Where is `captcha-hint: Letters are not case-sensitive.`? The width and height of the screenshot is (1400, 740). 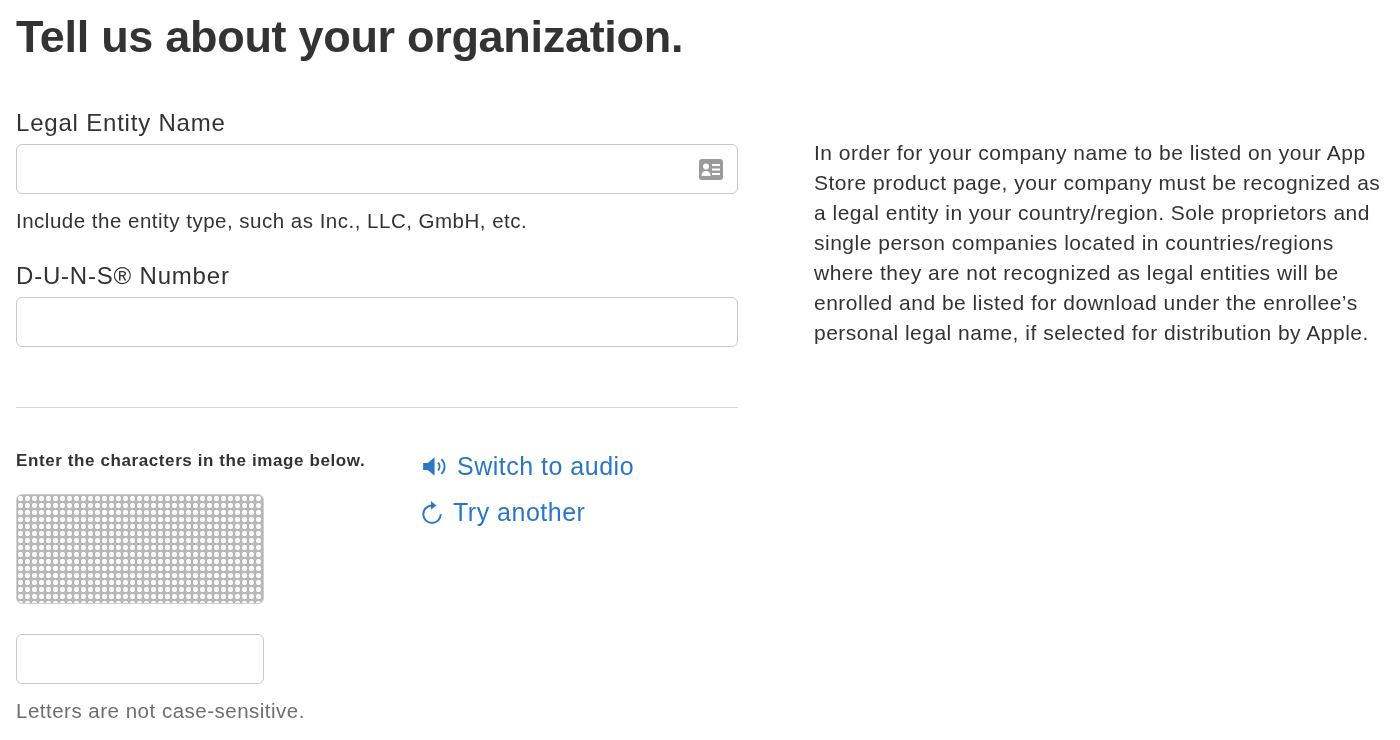
captcha-hint: Letters are not case-sensitive. is located at coordinates (160, 711).